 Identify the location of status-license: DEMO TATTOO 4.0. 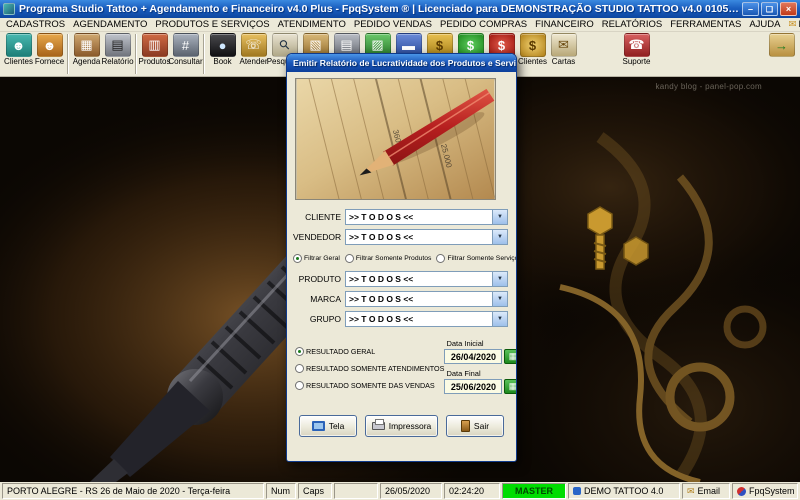
(624, 491).